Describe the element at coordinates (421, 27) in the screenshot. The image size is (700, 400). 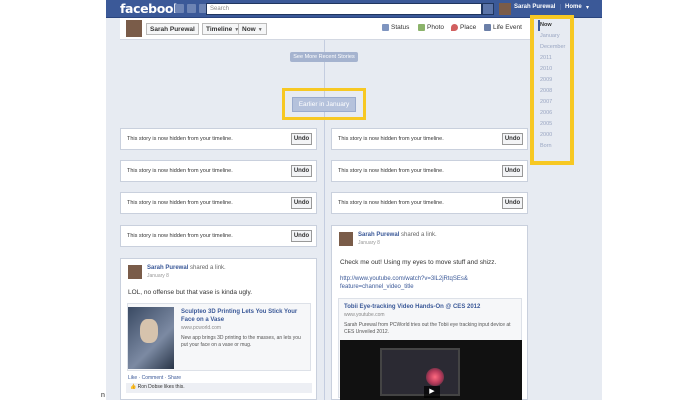
I see `photo-icon` at that location.